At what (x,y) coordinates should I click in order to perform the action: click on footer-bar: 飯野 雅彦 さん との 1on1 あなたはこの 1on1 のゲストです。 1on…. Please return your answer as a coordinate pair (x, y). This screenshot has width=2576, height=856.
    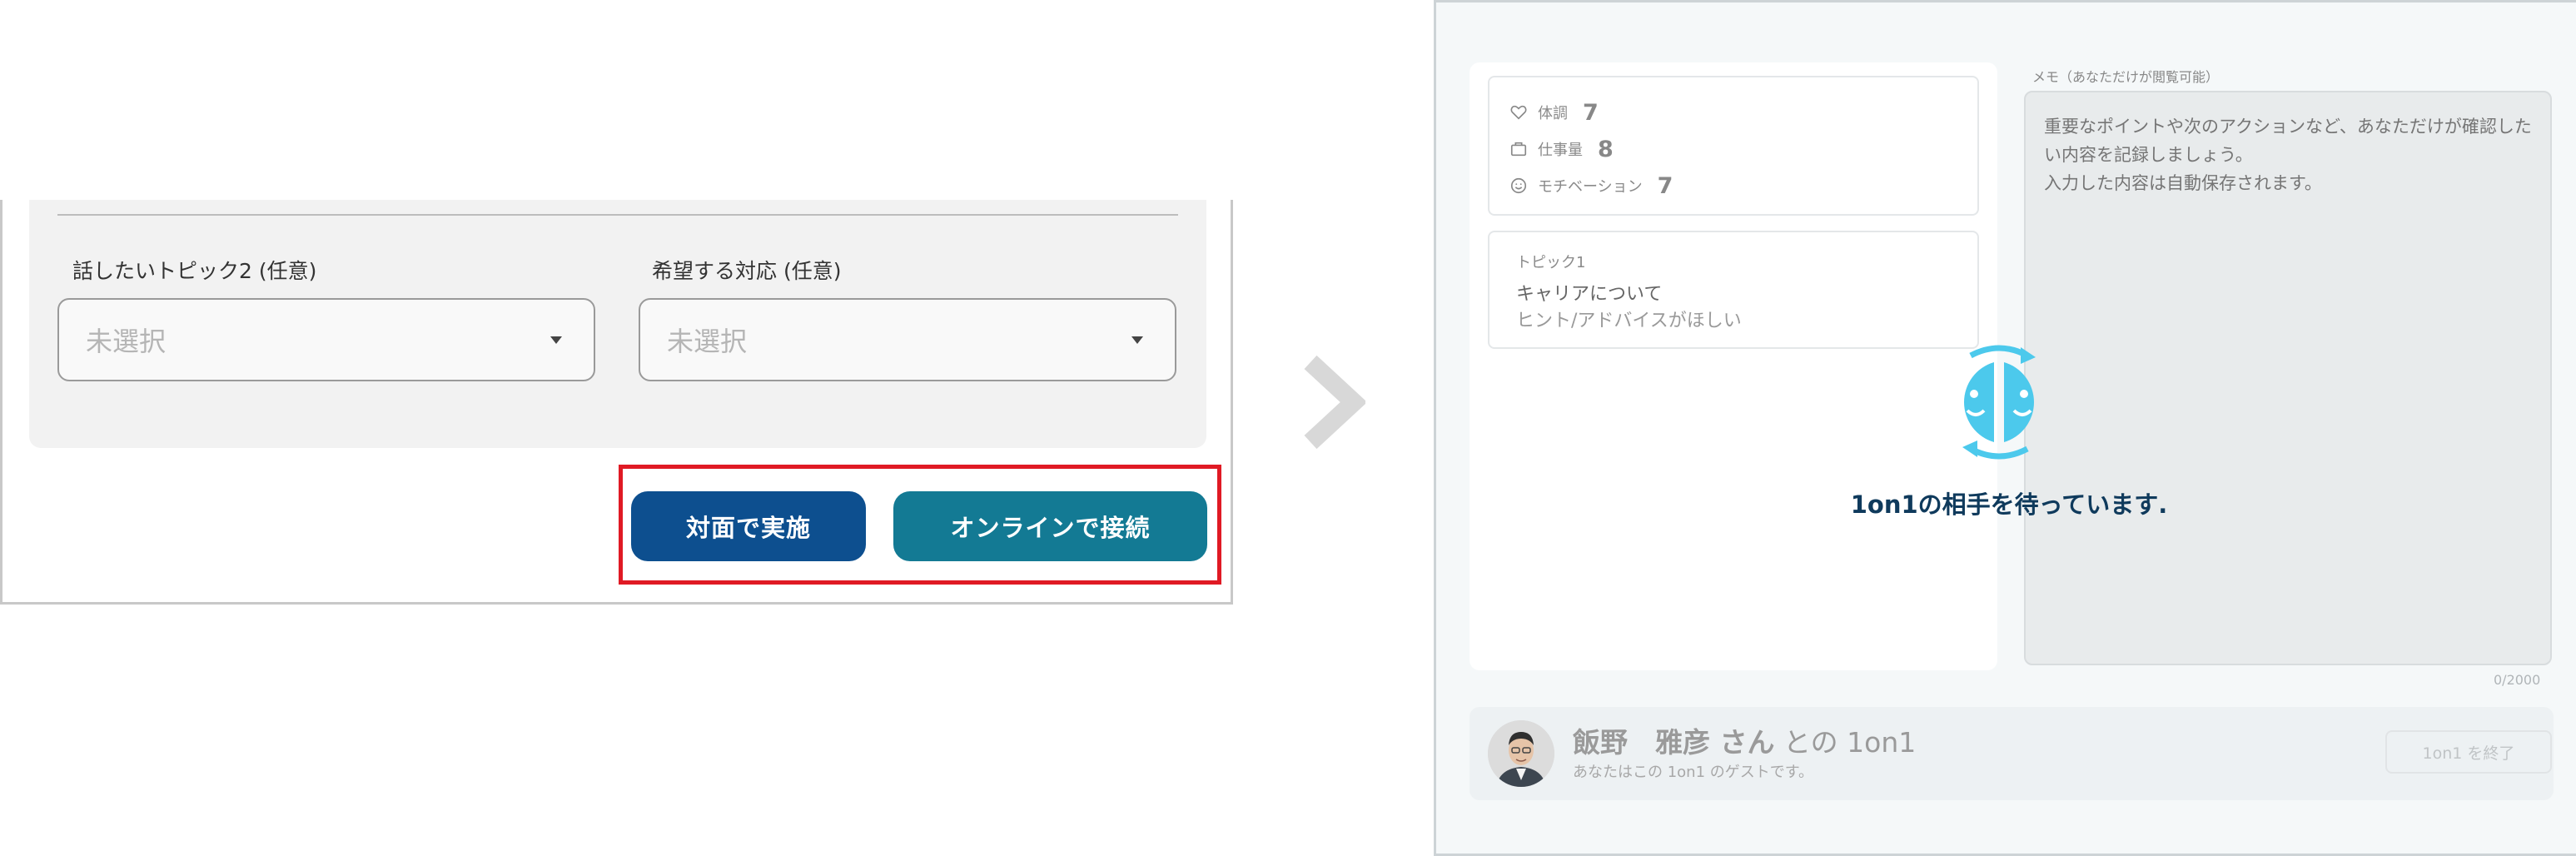
    Looking at the image, I should click on (2012, 753).